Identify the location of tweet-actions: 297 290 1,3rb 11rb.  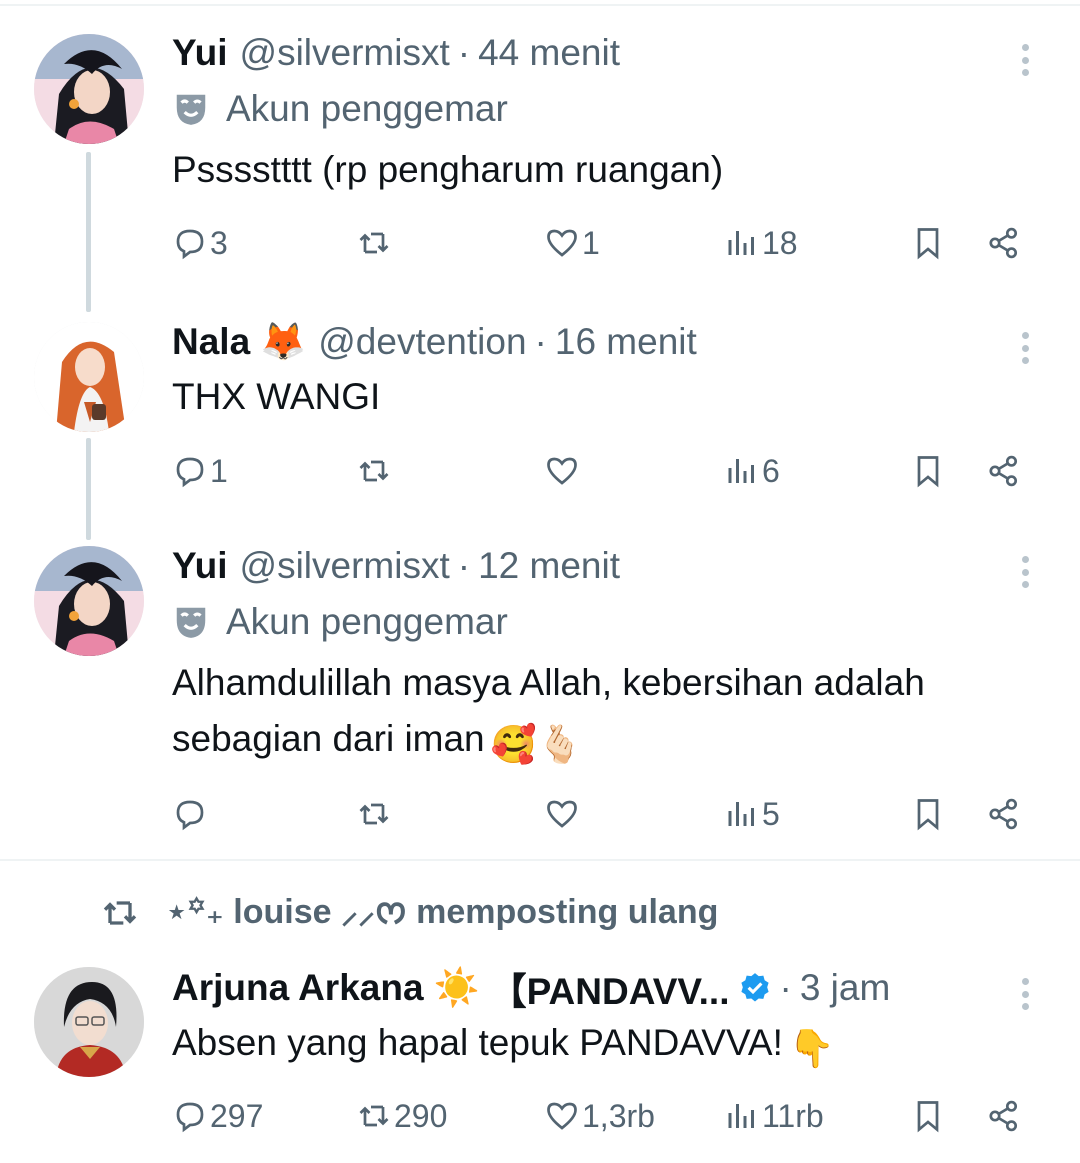
(607, 1116).